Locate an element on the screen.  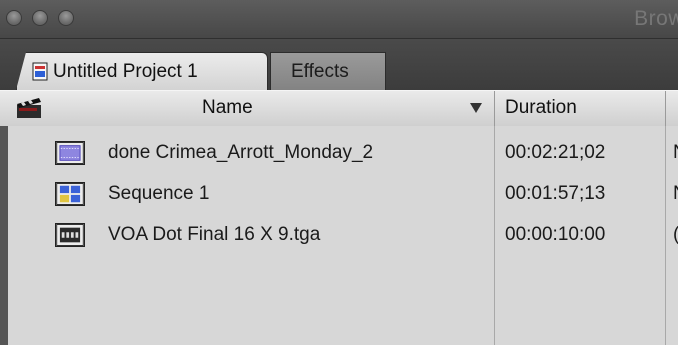
tab-untitled-project: Untitled Project 1 is located at coordinates (142, 71).